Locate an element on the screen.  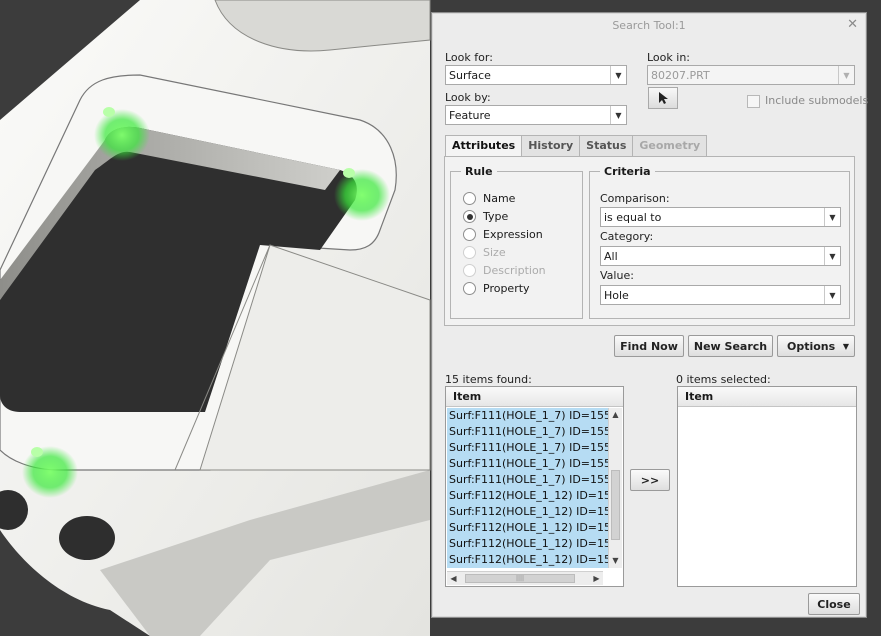
find-now-button: Find Now is located at coordinates (649, 346).